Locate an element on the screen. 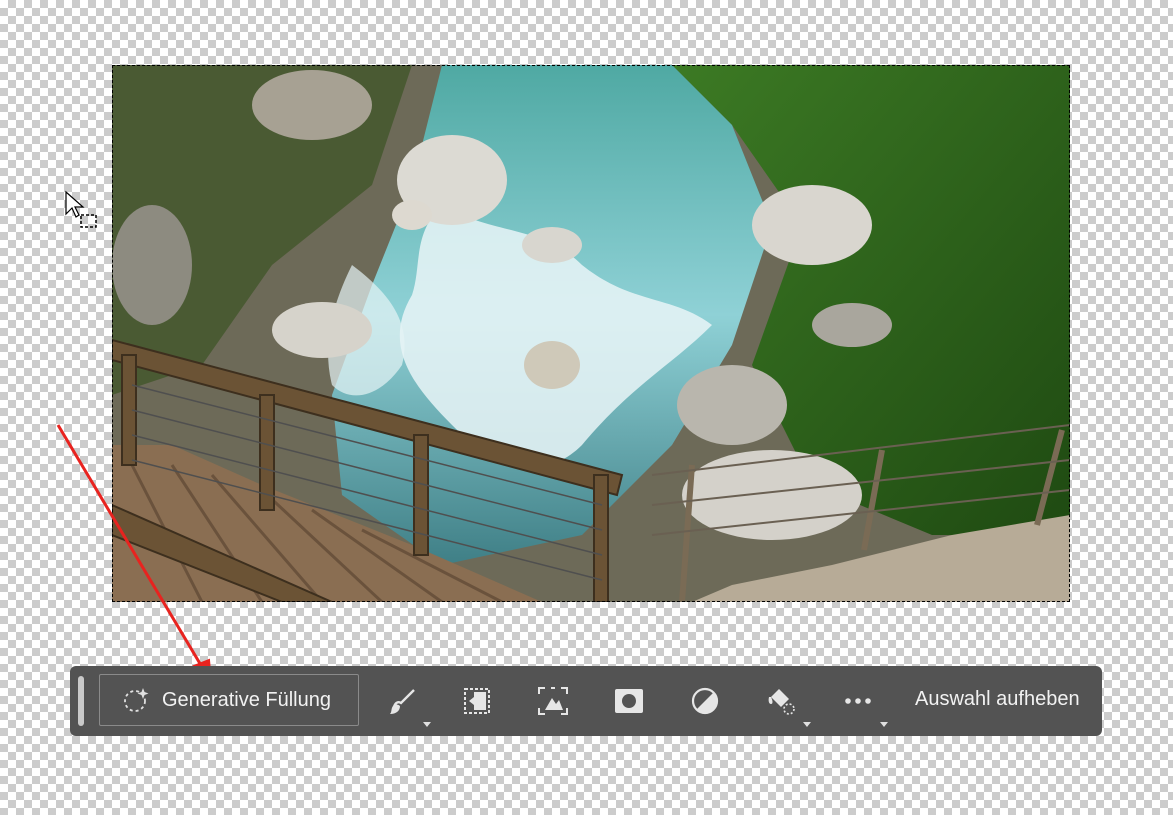 The height and width of the screenshot is (815, 1173). fill-bucket-icon is located at coordinates (781, 702).